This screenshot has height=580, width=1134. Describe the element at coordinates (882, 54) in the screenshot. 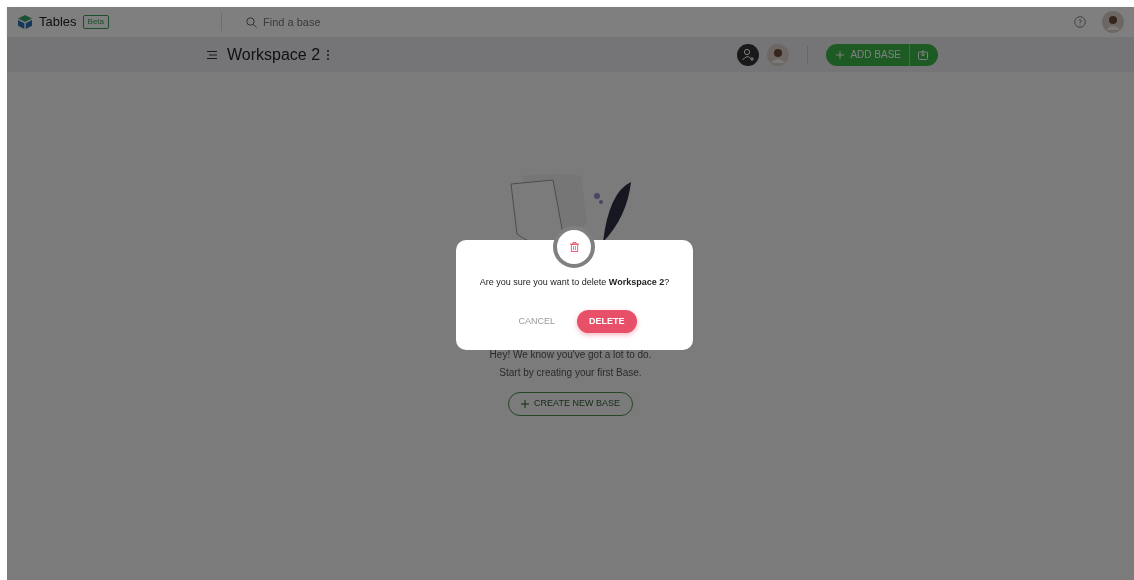

I see `add-base-button: ADD BASE` at that location.